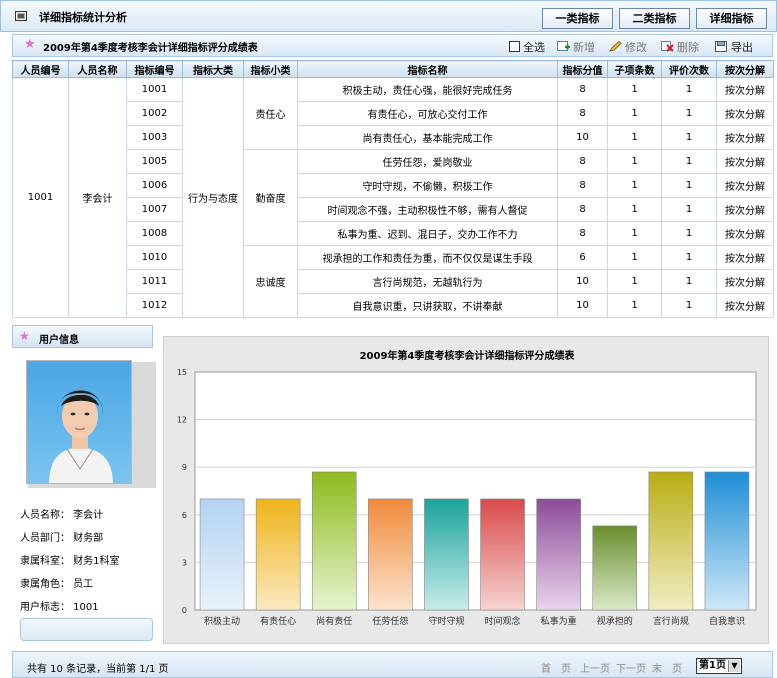  What do you see at coordinates (734, 666) in the screenshot?
I see `chevron-down-icon: ▼` at bounding box center [734, 666].